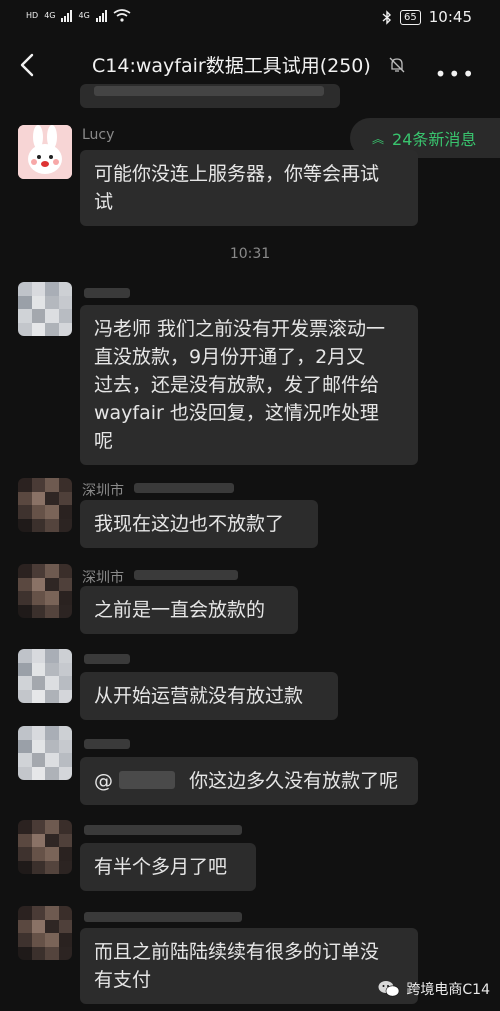  Describe the element at coordinates (104, 441) in the screenshot. I see `message-text-line: 呢` at that location.